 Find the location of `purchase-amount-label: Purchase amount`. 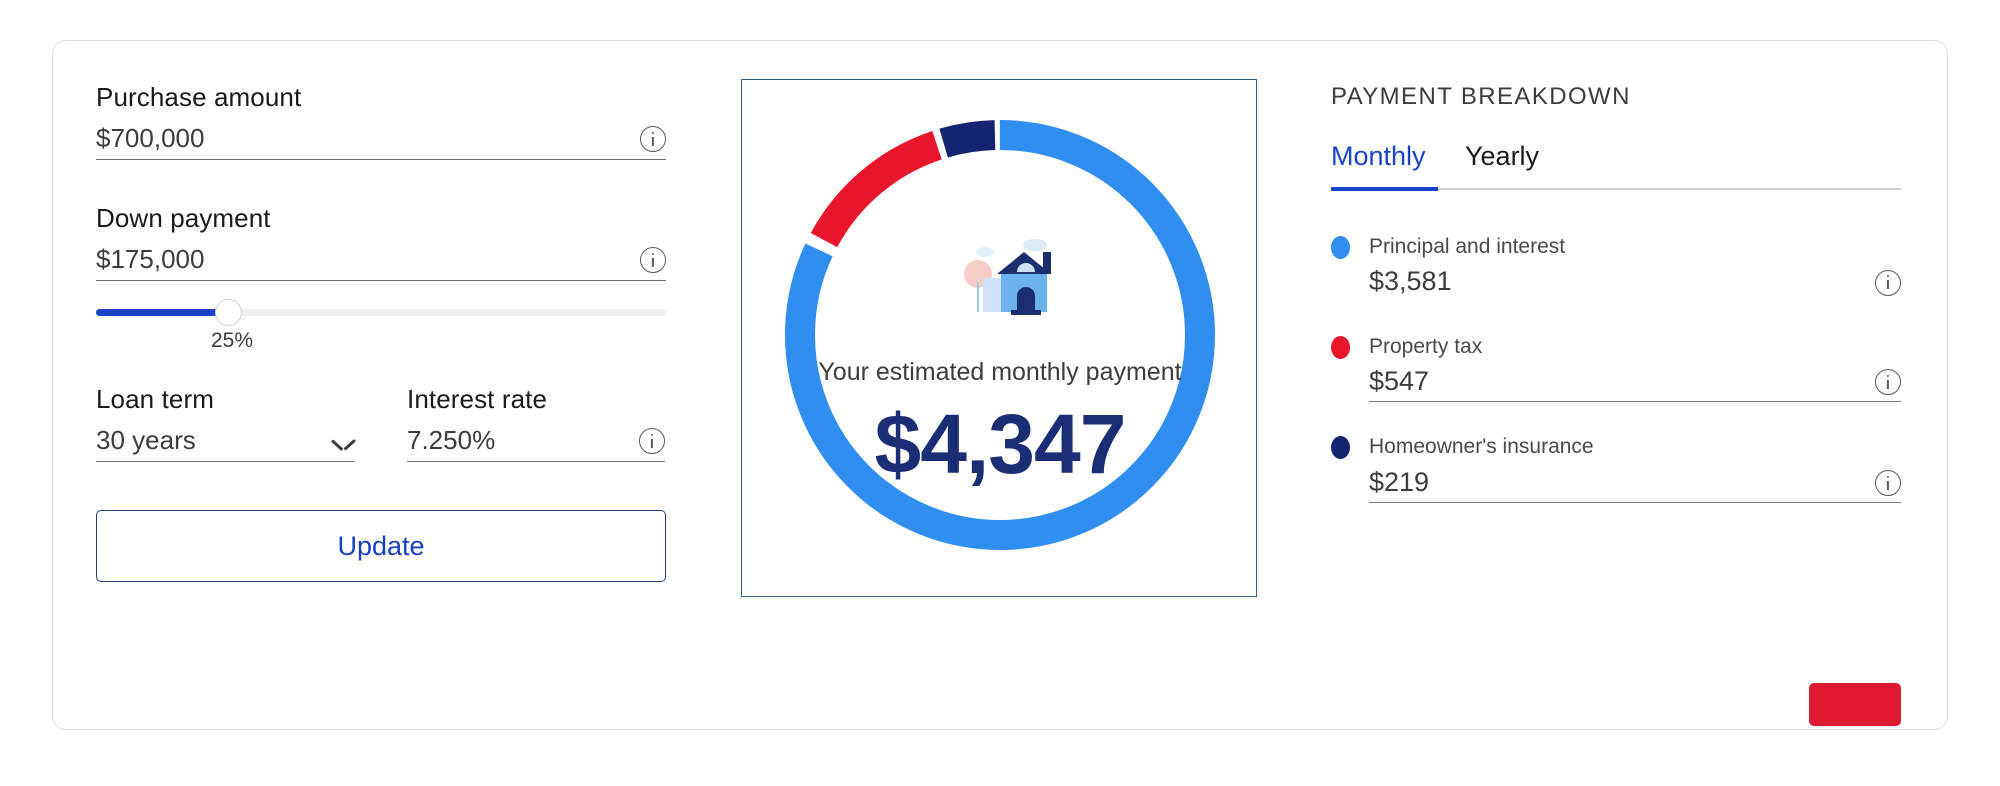

purchase-amount-label: Purchase amount is located at coordinates (199, 97).